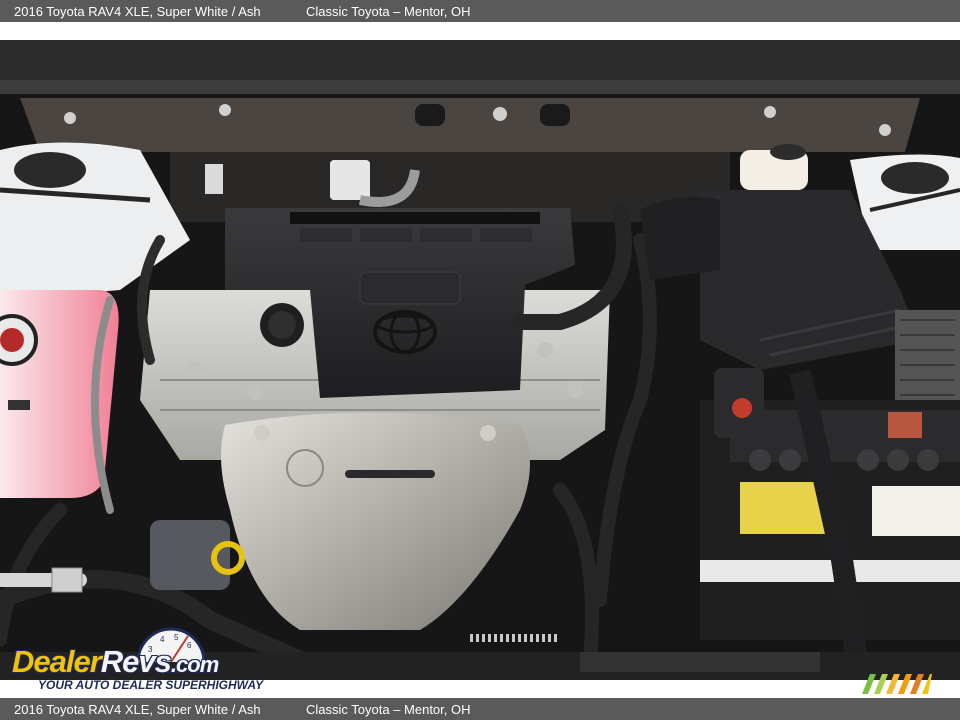 The image size is (960, 720). What do you see at coordinates (137, 709) in the screenshot?
I see `vehicle-caption-bottom: 2016 Toyota RAV4 XLE, Super White / Ash` at bounding box center [137, 709].